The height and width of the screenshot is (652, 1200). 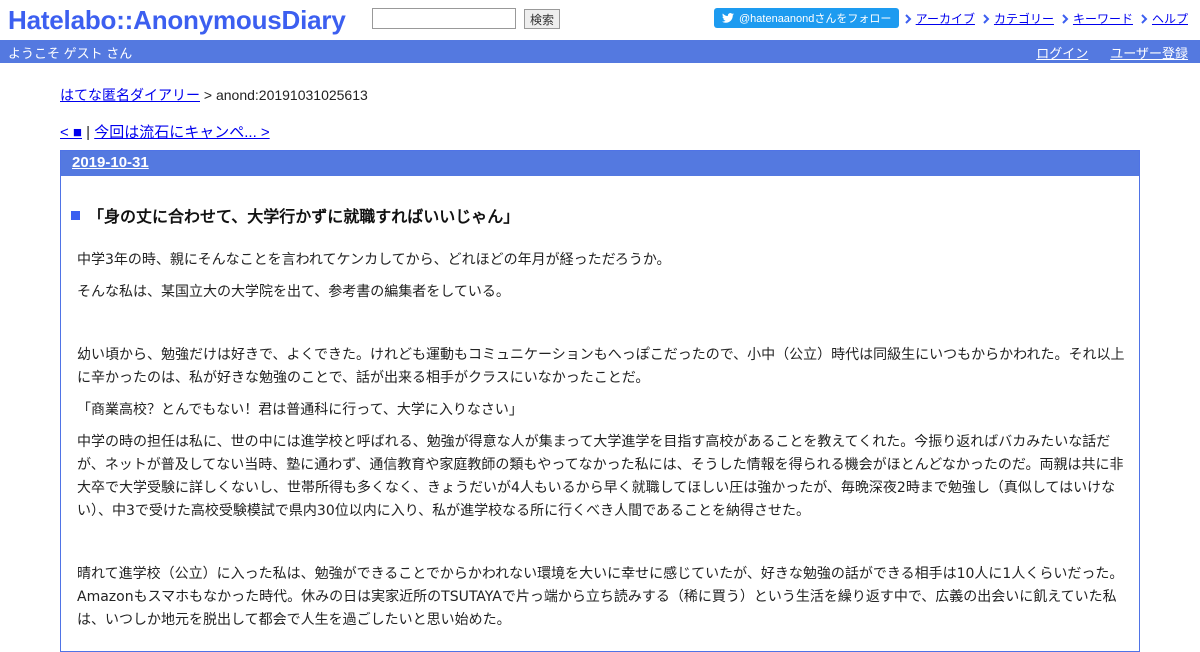 I want to click on register-link: ユーザー登録, so click(x=1149, y=52).